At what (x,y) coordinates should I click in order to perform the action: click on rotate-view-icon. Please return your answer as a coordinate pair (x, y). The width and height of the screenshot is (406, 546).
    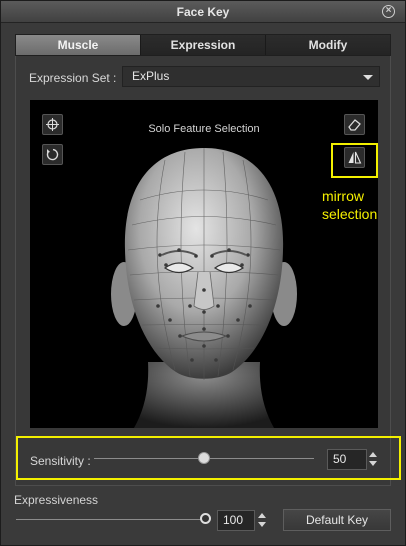
    Looking at the image, I should click on (52, 124).